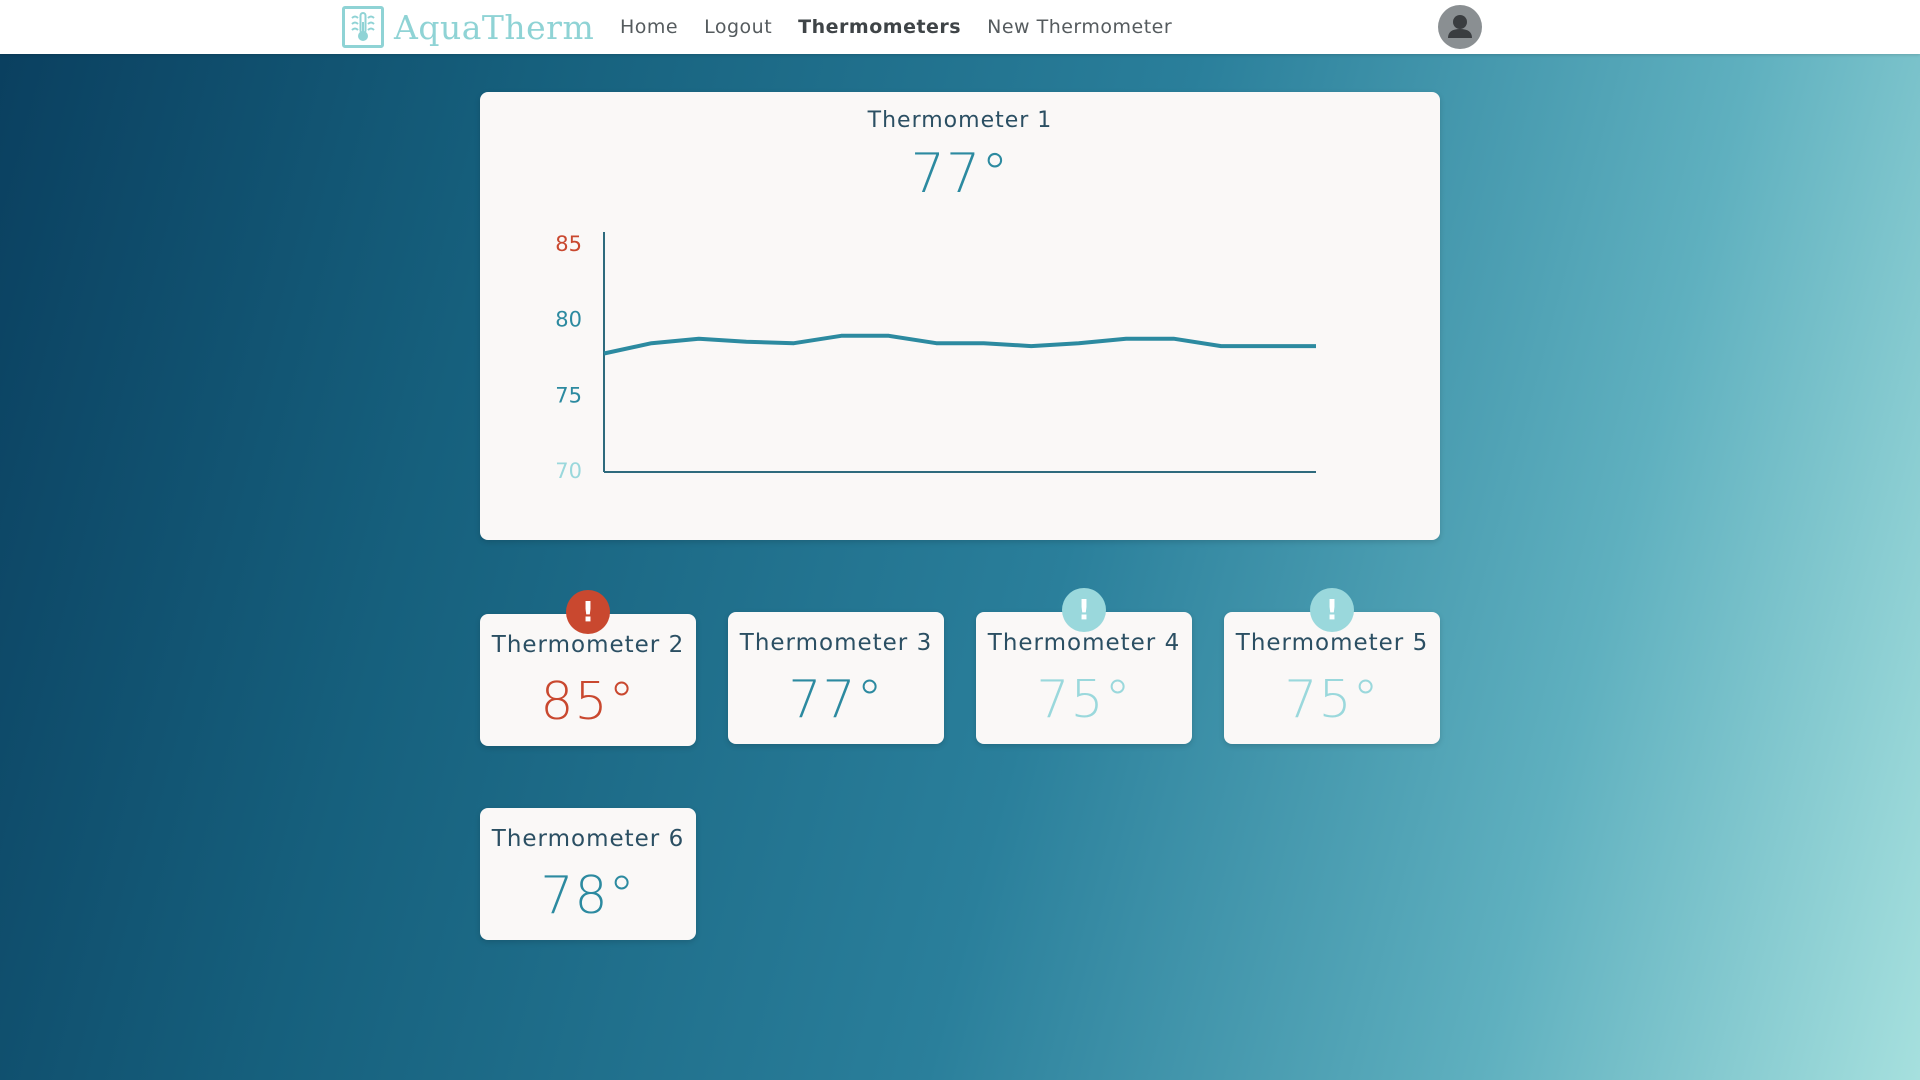 This screenshot has width=1920, height=1080. I want to click on thermometer-title: Thermometer 2, so click(588, 645).